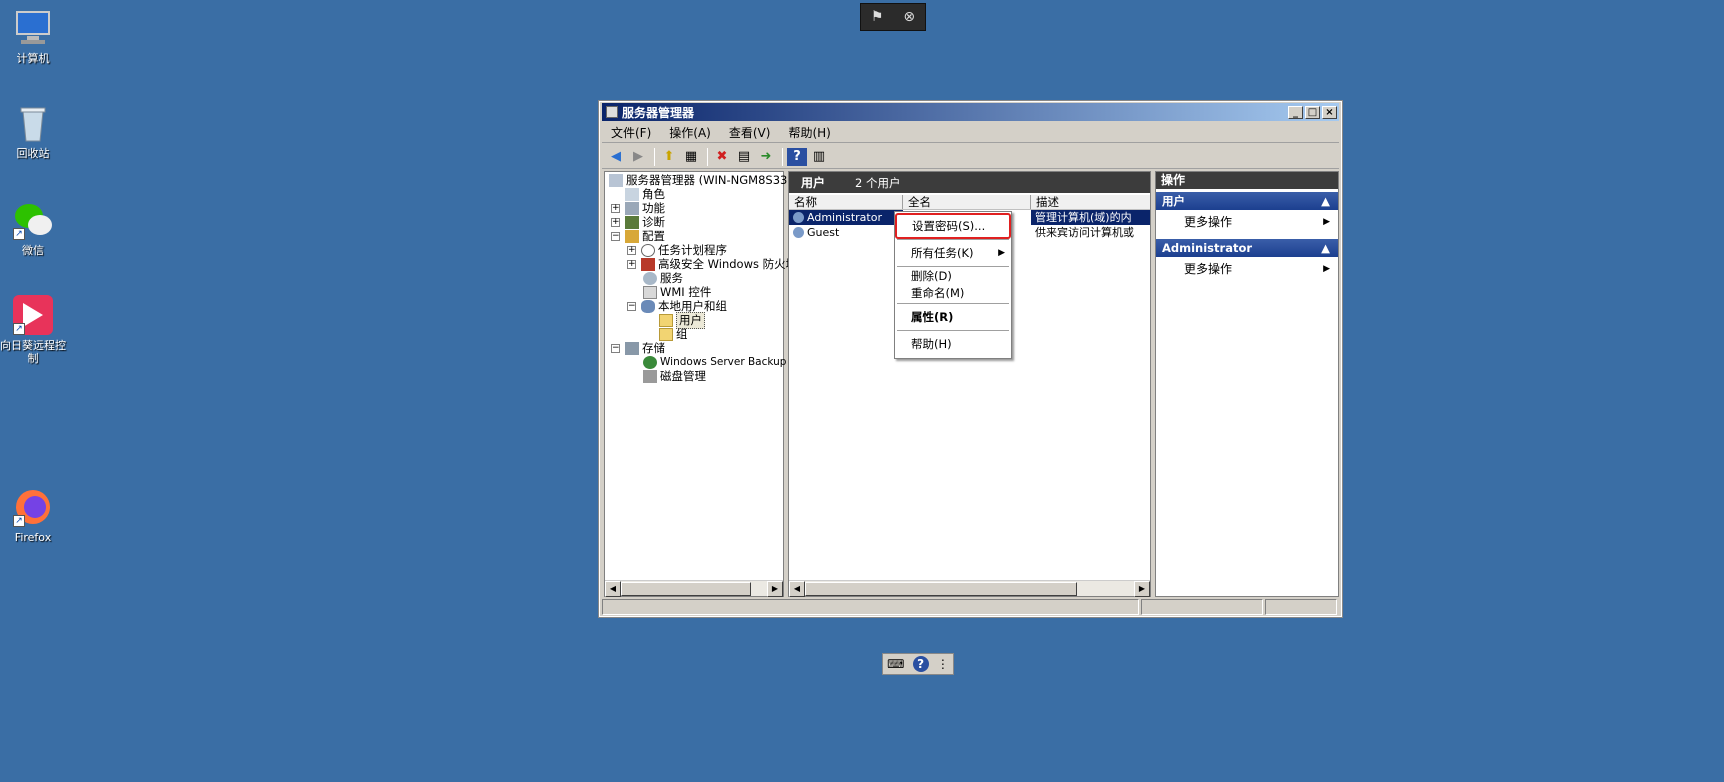 This screenshot has width=1724, height=782. I want to click on tree-item-storage: − 存储, so click(638, 348).